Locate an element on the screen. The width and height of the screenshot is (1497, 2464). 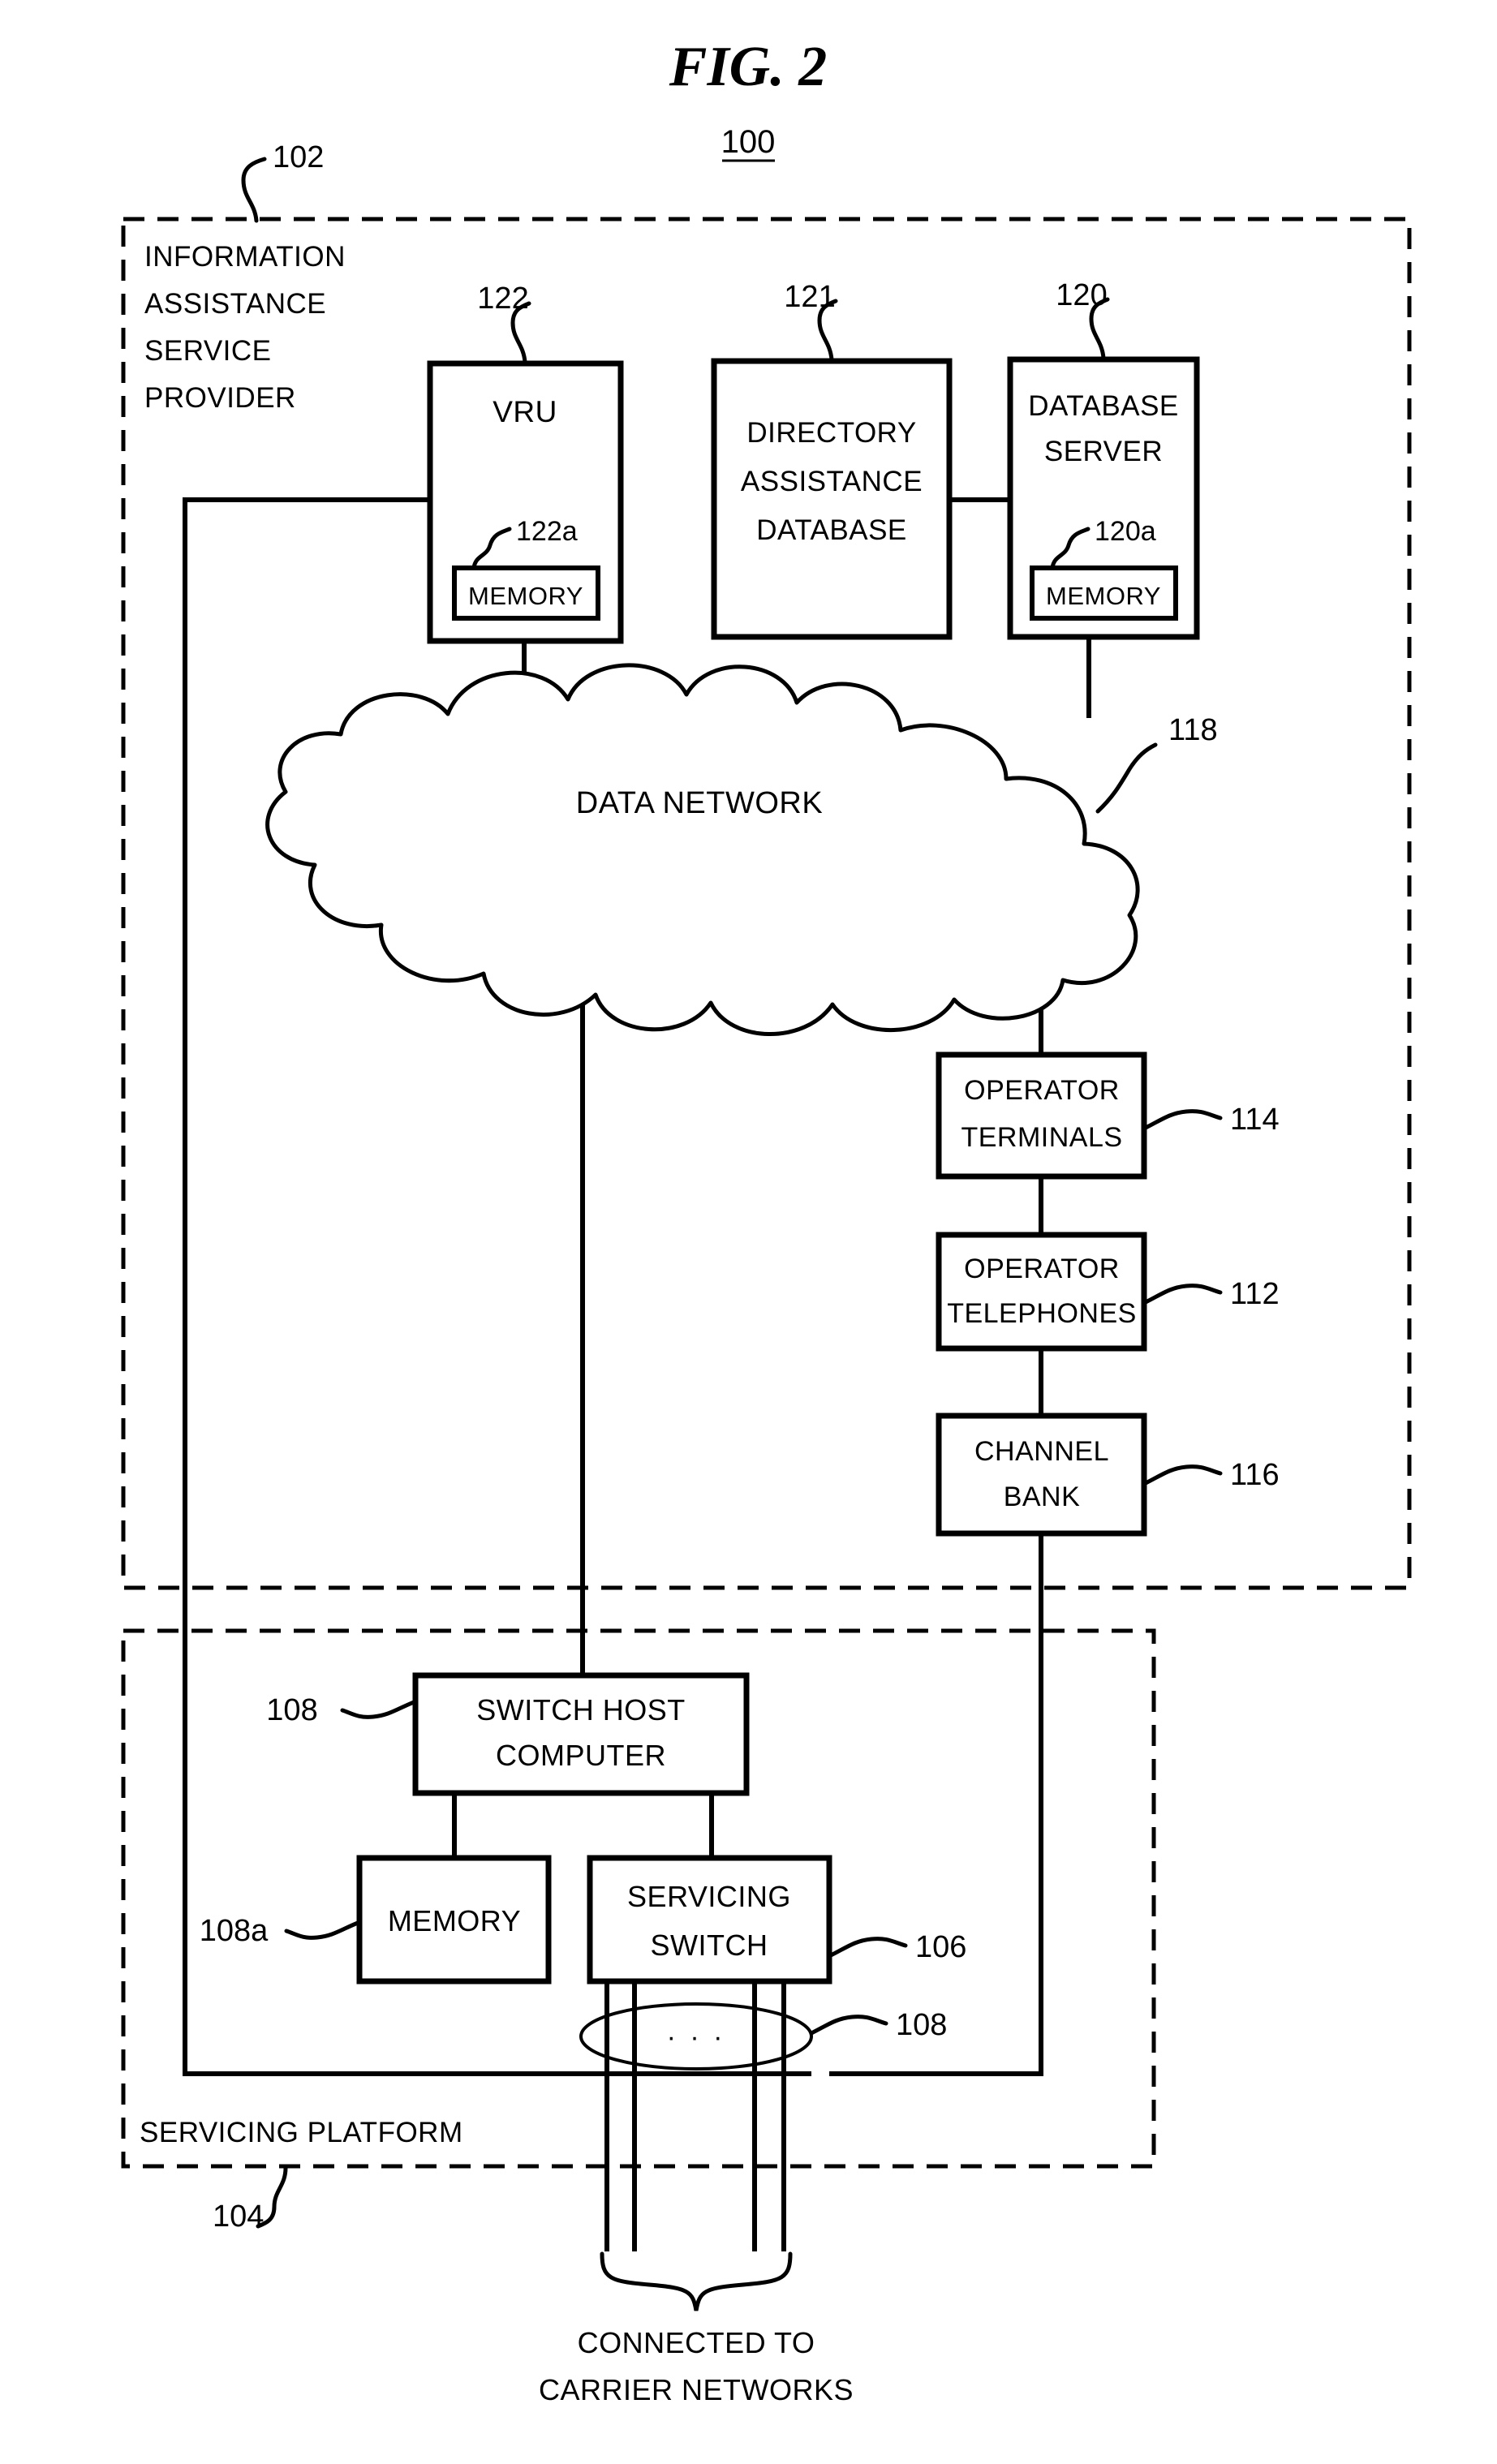
block-channel-bank: CHANNEL BANK is located at coordinates (1041, 1475).